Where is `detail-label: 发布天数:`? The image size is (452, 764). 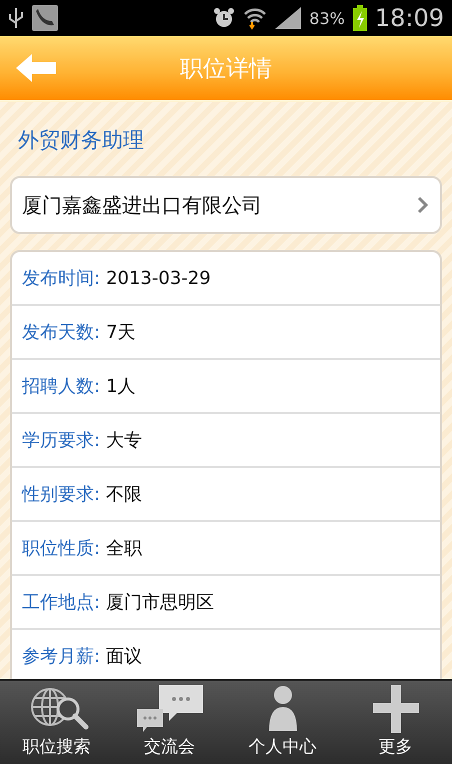 detail-label: 发布天数: is located at coordinates (61, 332).